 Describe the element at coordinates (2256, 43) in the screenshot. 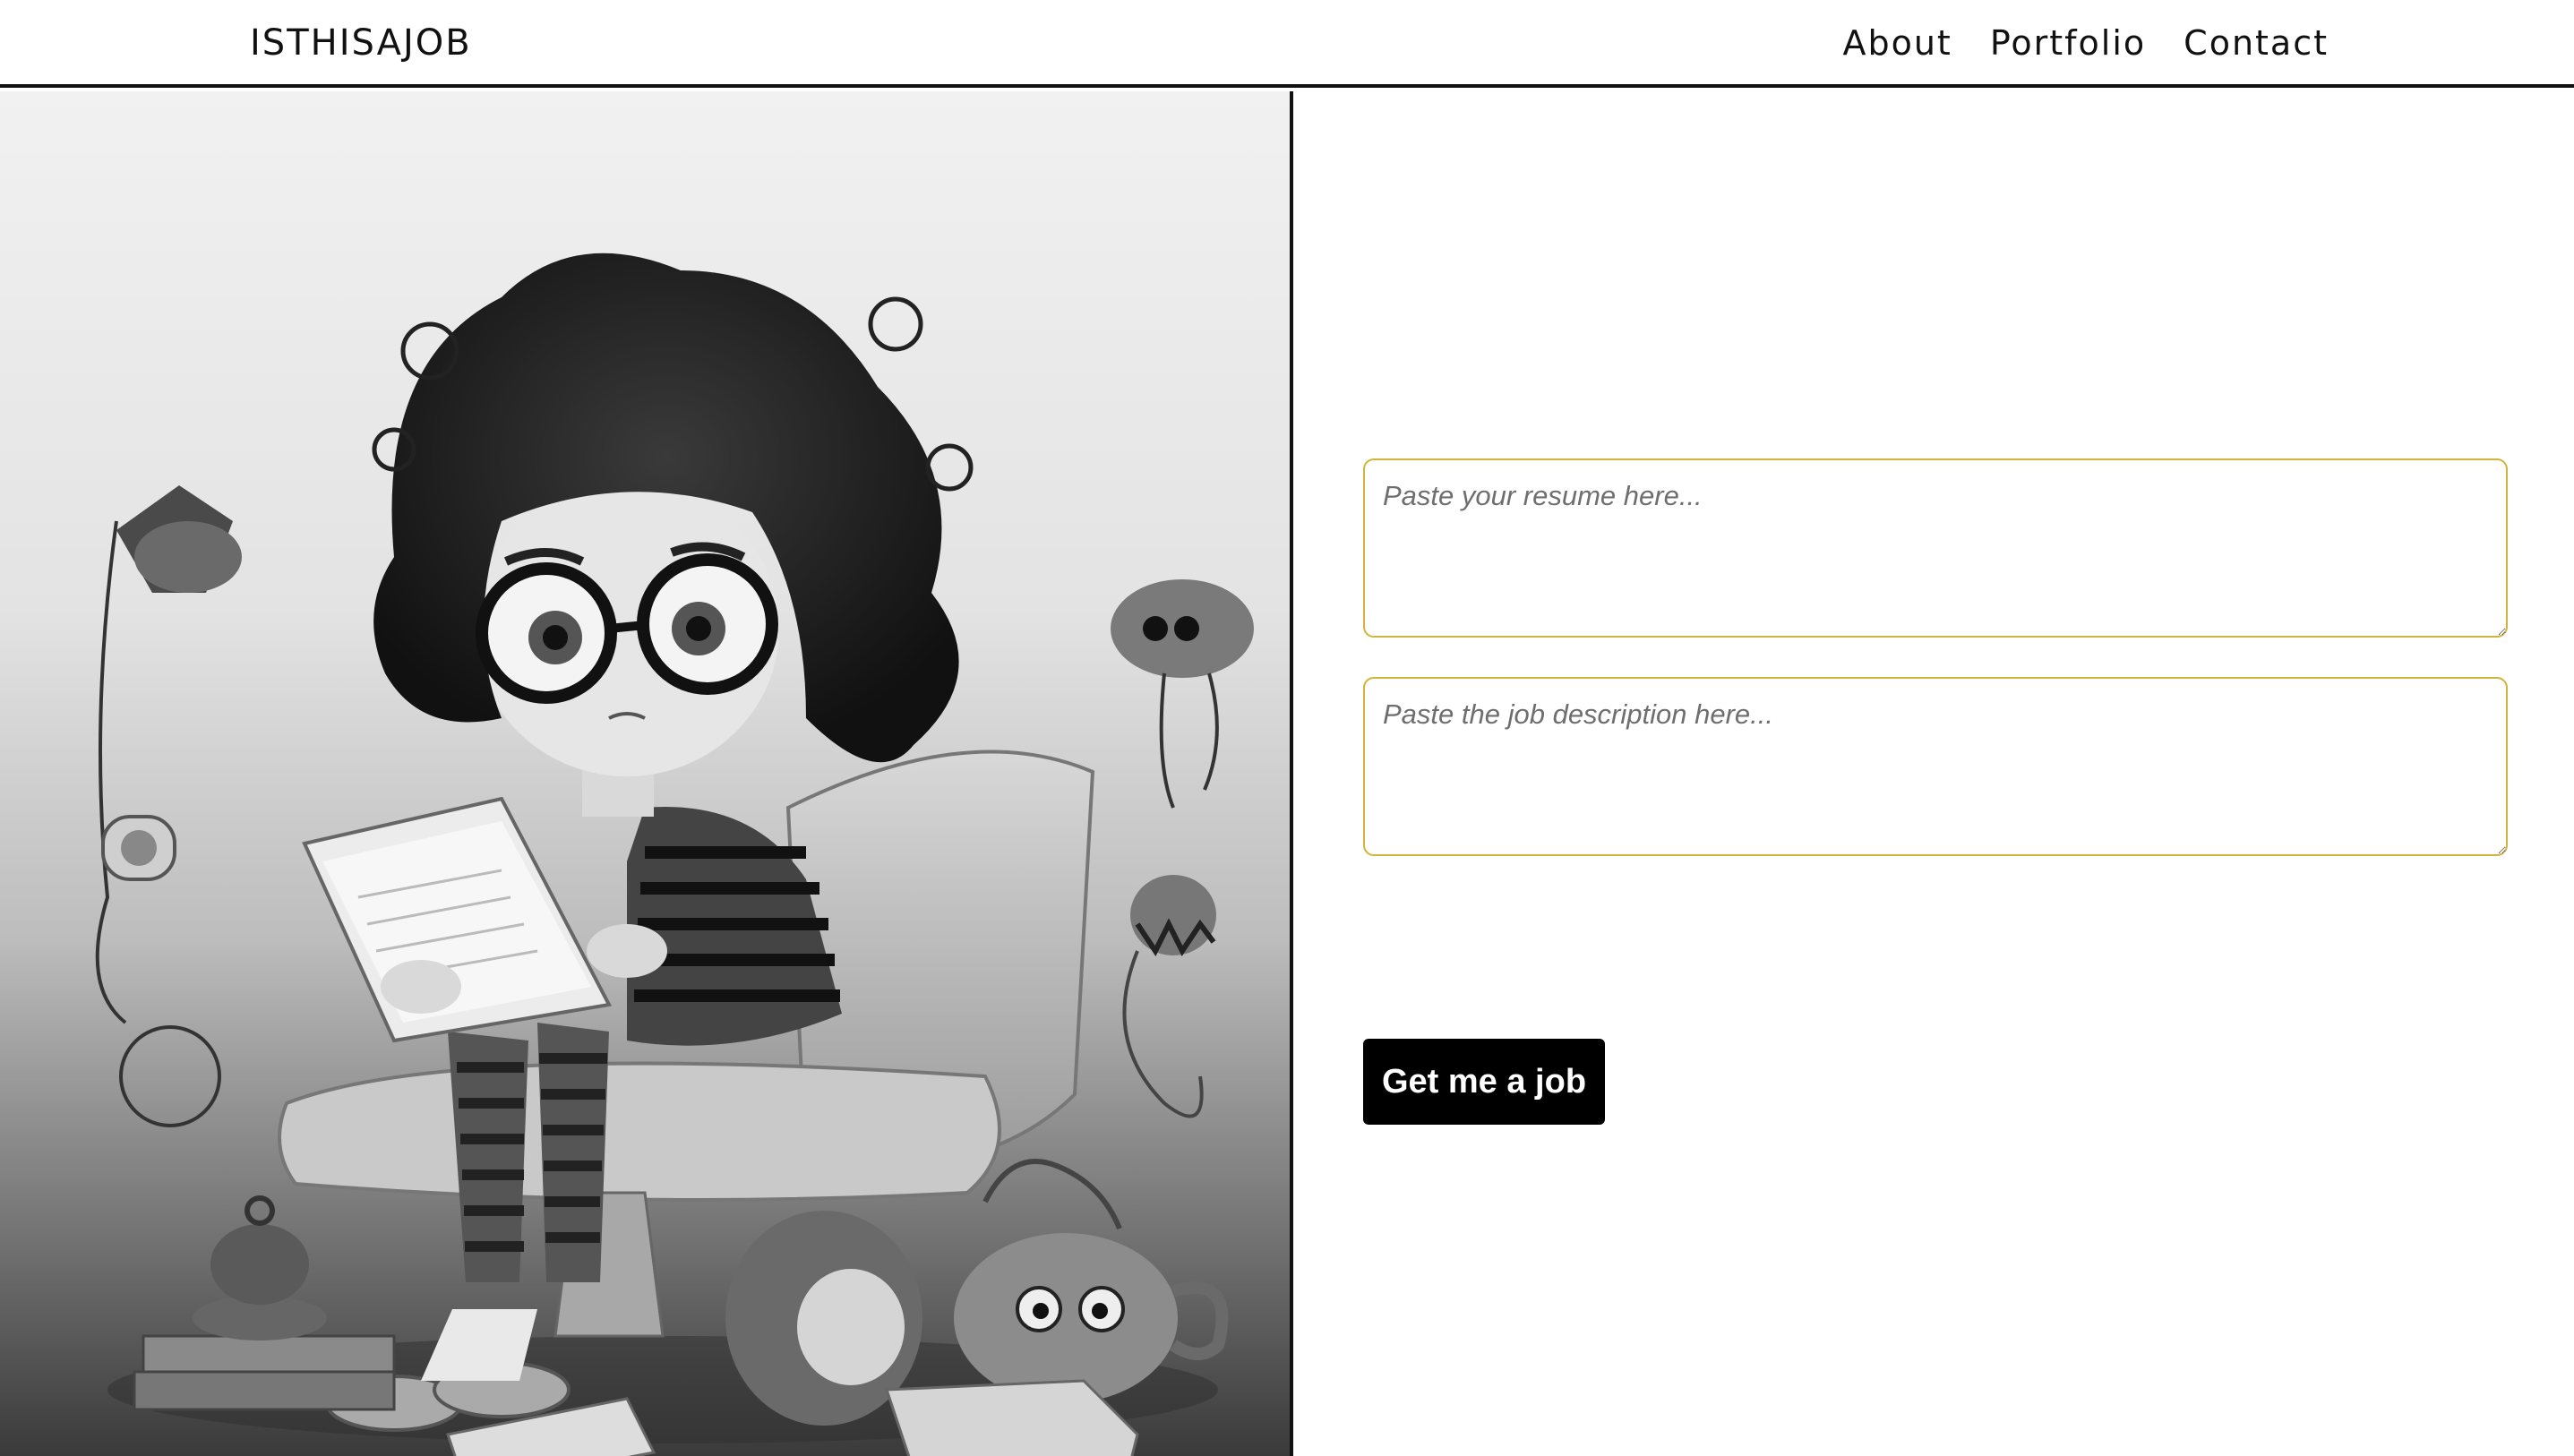

I see `nav-contact-link: Contact` at that location.